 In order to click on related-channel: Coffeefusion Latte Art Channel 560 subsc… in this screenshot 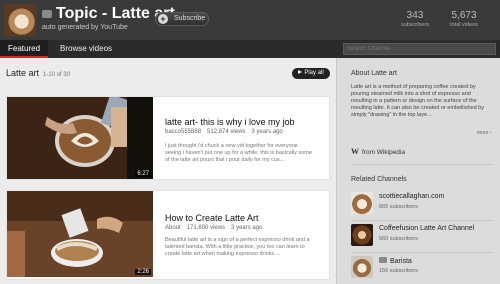, I will do `click(422, 237)`.